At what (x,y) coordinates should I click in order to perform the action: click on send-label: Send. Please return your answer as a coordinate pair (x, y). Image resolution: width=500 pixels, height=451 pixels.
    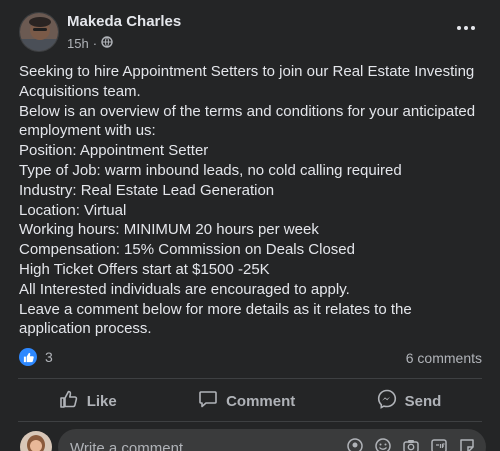
    Looking at the image, I should click on (423, 401).